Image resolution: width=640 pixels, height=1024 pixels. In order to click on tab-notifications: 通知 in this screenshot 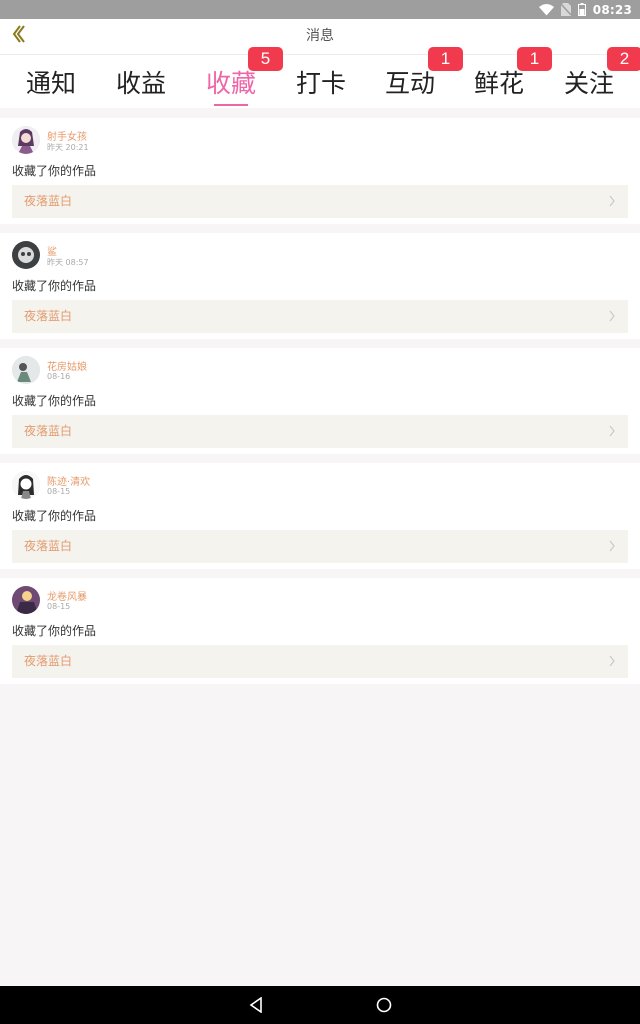, I will do `click(51, 81)`.